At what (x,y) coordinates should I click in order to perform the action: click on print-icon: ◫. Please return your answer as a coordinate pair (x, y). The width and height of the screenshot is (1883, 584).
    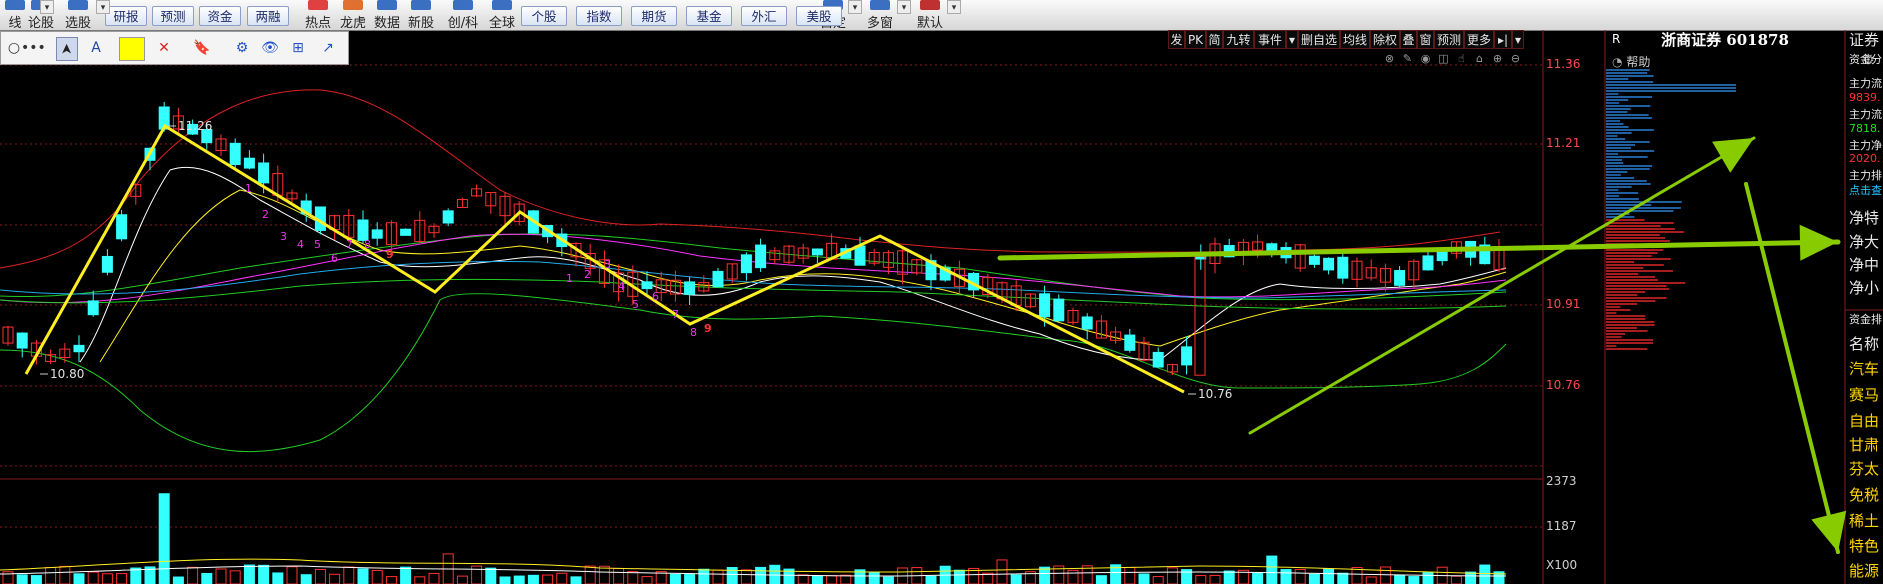
    Looking at the image, I should click on (1443, 58).